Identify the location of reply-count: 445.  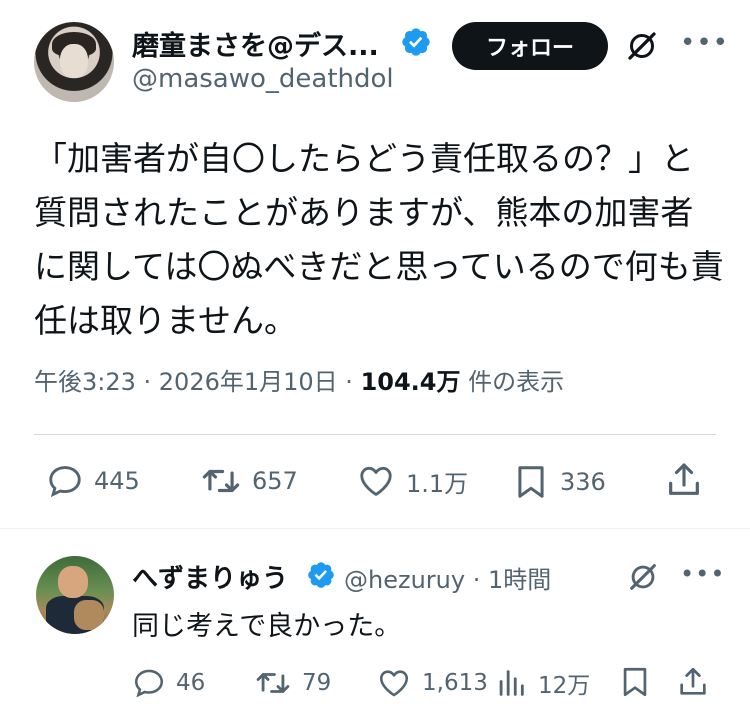
(117, 481).